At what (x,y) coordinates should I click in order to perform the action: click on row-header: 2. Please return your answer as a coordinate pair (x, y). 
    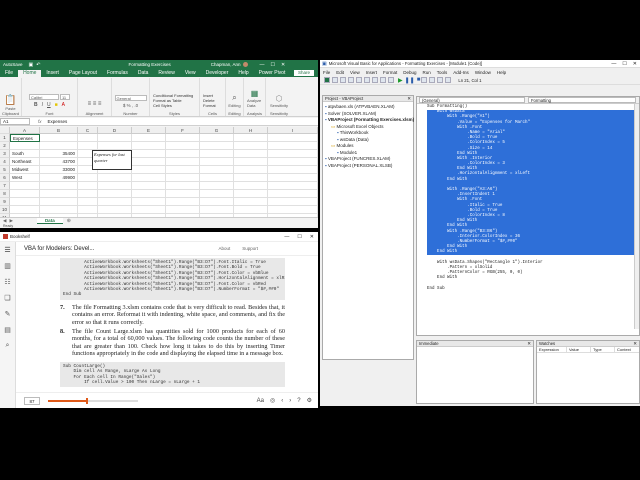
    Looking at the image, I should click on (5, 146).